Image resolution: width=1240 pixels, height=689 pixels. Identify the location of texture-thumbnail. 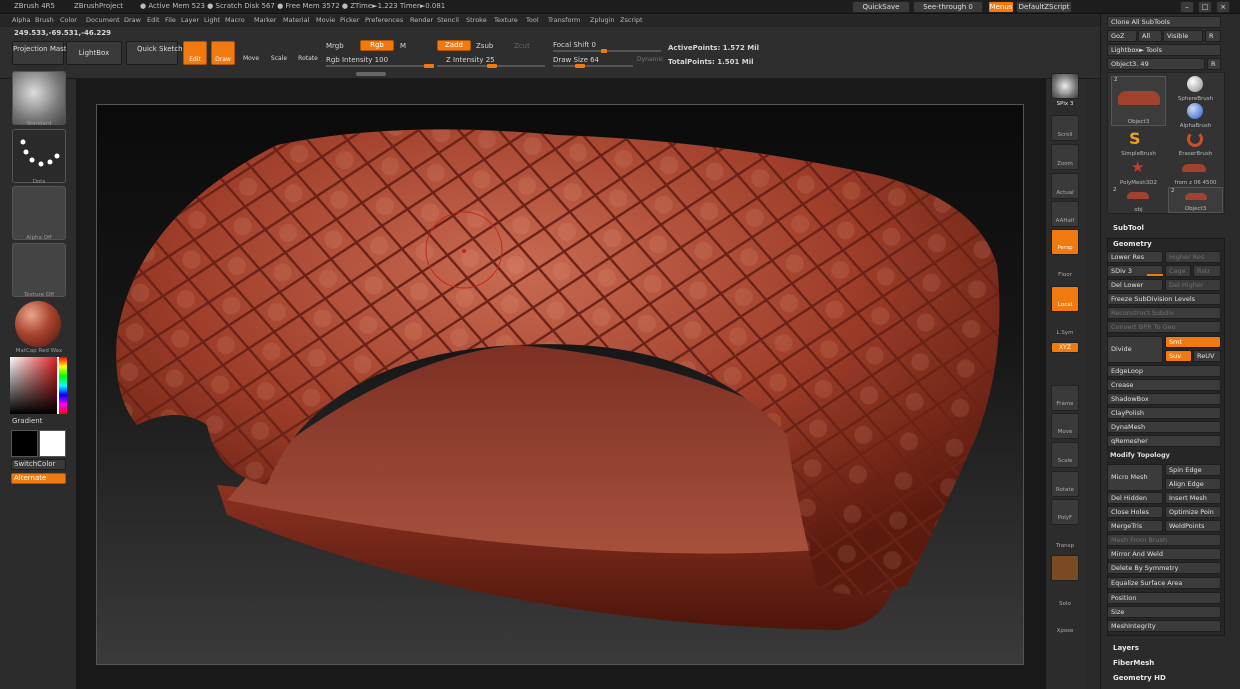
(39, 270).